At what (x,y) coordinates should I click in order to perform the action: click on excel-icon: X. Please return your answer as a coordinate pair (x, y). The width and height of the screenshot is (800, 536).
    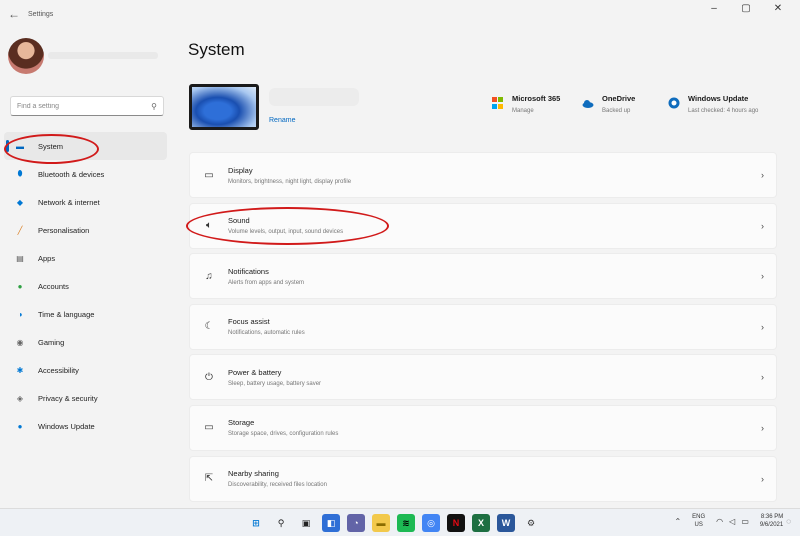
    Looking at the image, I should click on (481, 523).